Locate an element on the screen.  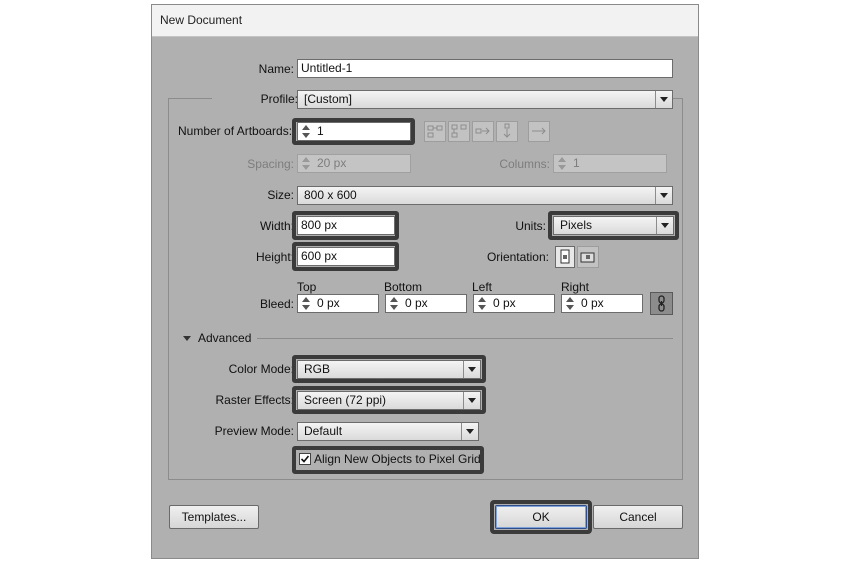
color-mode-value: RGB is located at coordinates (317, 369).